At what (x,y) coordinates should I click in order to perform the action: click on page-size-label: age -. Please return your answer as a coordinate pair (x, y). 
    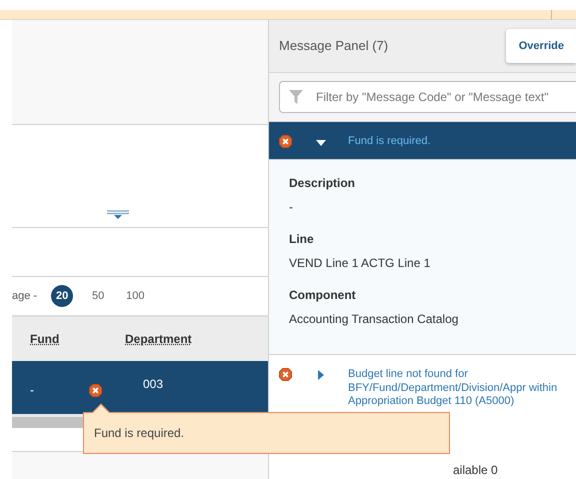
    Looking at the image, I should click on (25, 296).